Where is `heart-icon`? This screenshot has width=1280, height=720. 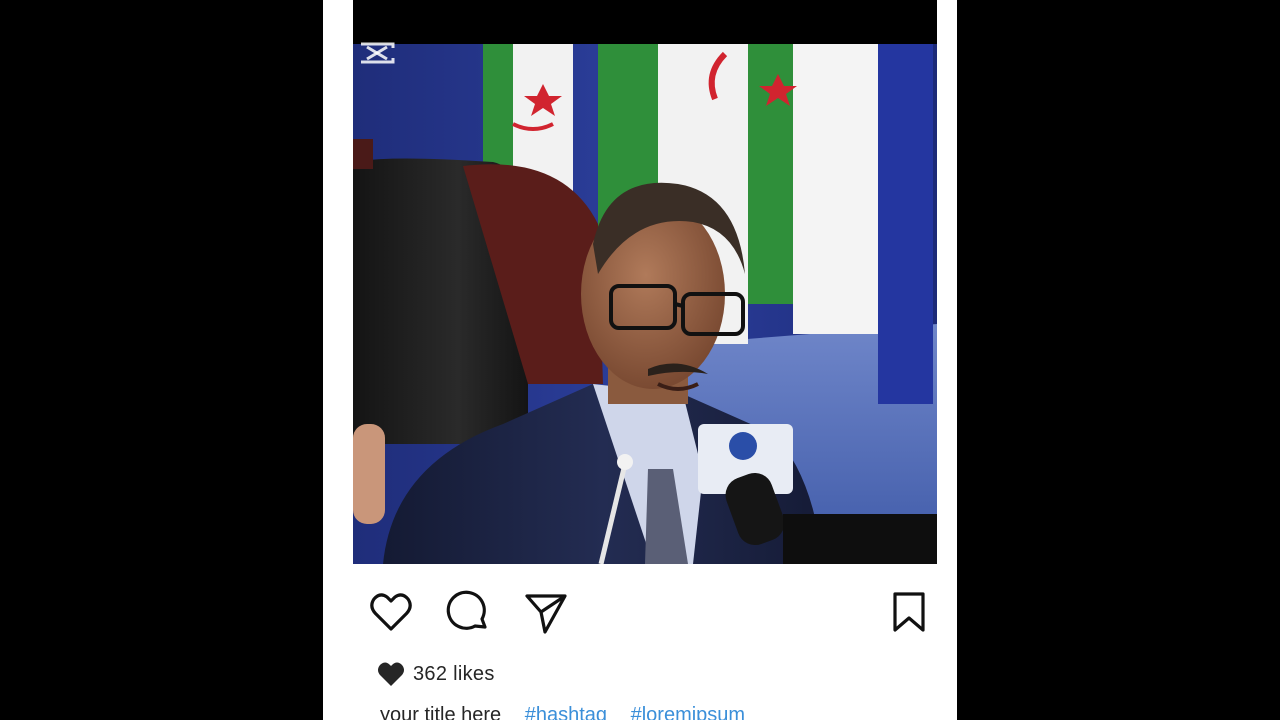
heart-icon is located at coordinates (391, 612).